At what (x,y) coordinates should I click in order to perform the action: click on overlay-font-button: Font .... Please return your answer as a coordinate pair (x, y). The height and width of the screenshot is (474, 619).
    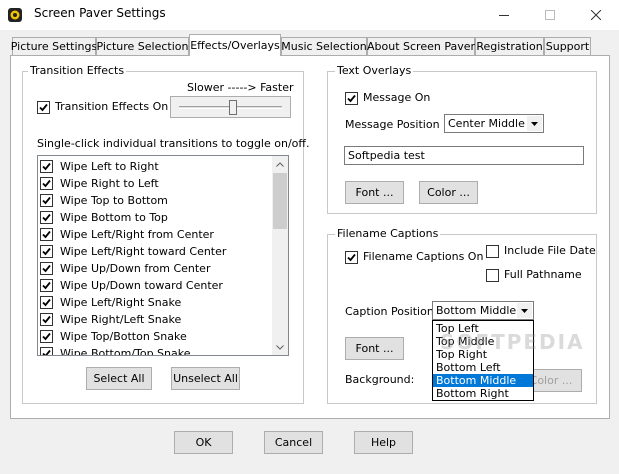
    Looking at the image, I should click on (374, 192).